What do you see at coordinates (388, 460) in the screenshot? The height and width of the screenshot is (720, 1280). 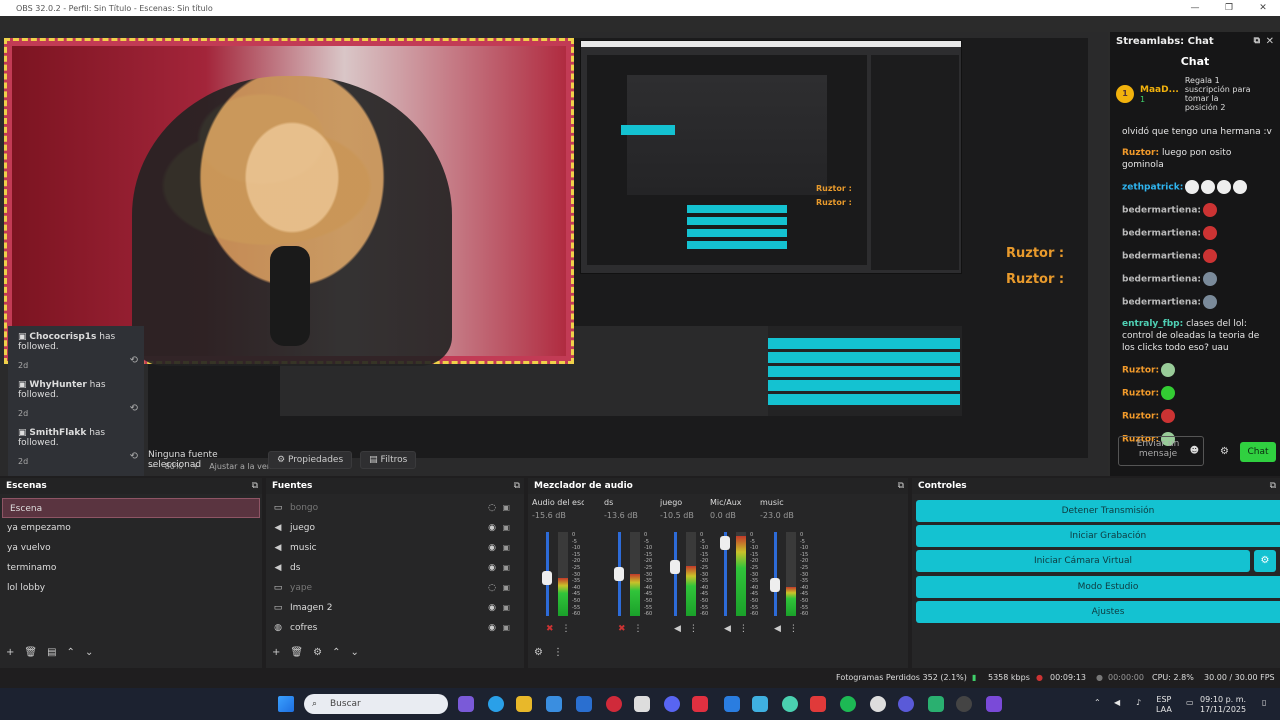 I see `filters-button: ▤ Filtros` at bounding box center [388, 460].